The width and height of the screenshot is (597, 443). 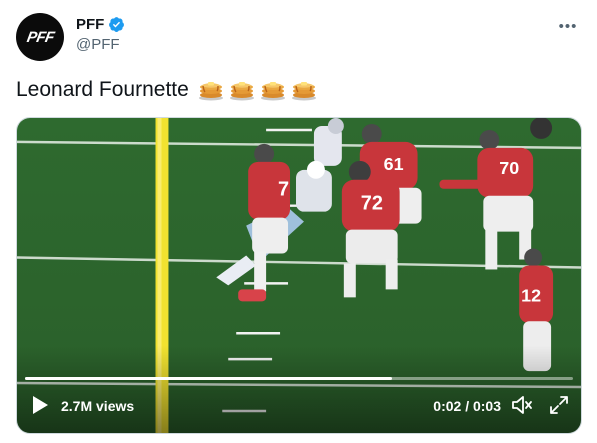 What do you see at coordinates (98, 406) in the screenshot?
I see `view-count: 2.7M views` at bounding box center [98, 406].